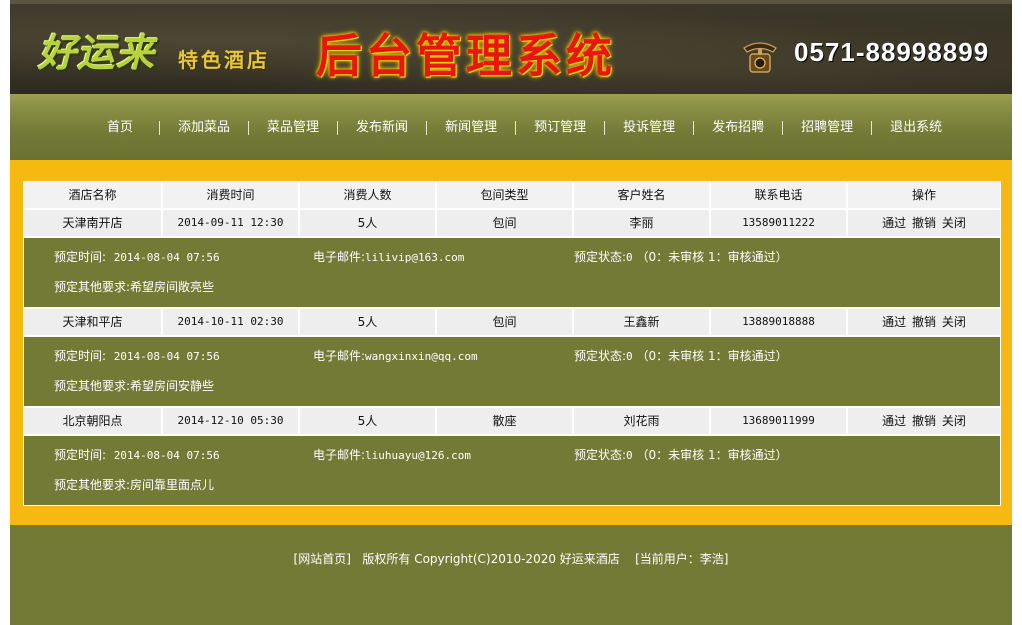  What do you see at coordinates (229, 223) in the screenshot?
I see `consume-time: 2014-09-11 12:30` at bounding box center [229, 223].